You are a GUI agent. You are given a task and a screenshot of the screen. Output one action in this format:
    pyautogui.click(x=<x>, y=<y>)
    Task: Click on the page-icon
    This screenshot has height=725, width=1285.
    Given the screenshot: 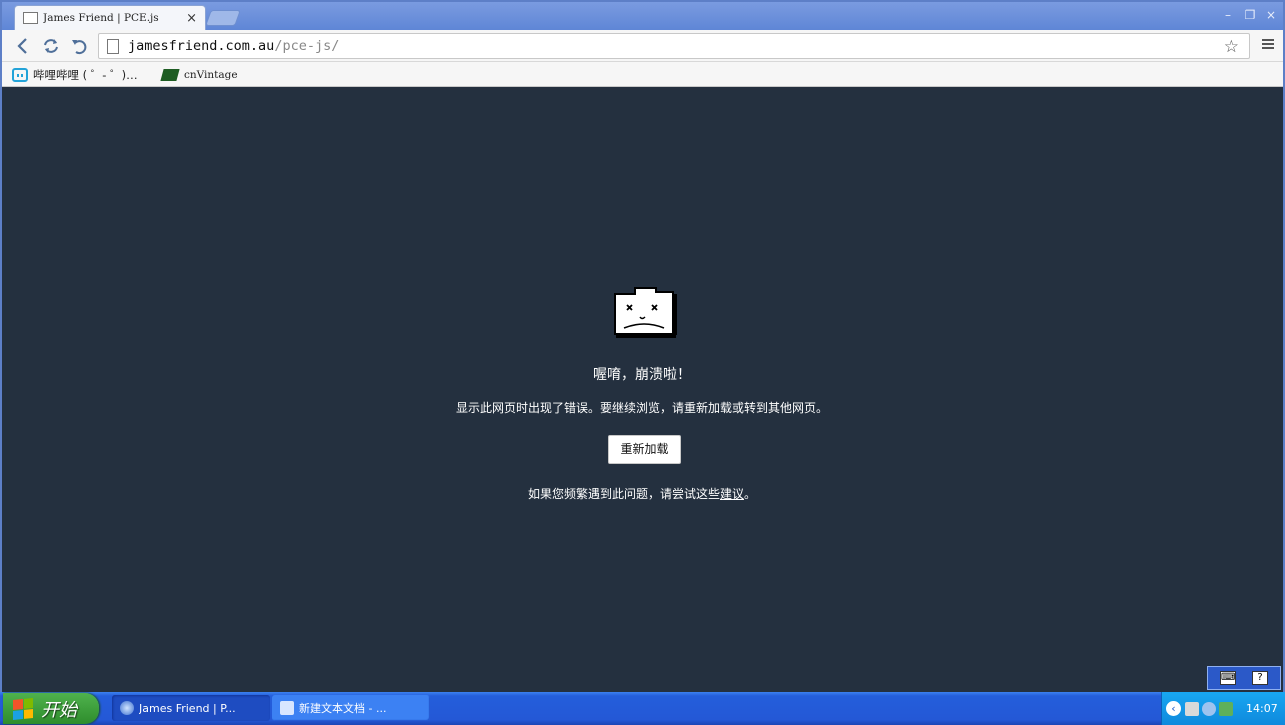 What is the action you would take?
    pyautogui.click(x=113, y=46)
    